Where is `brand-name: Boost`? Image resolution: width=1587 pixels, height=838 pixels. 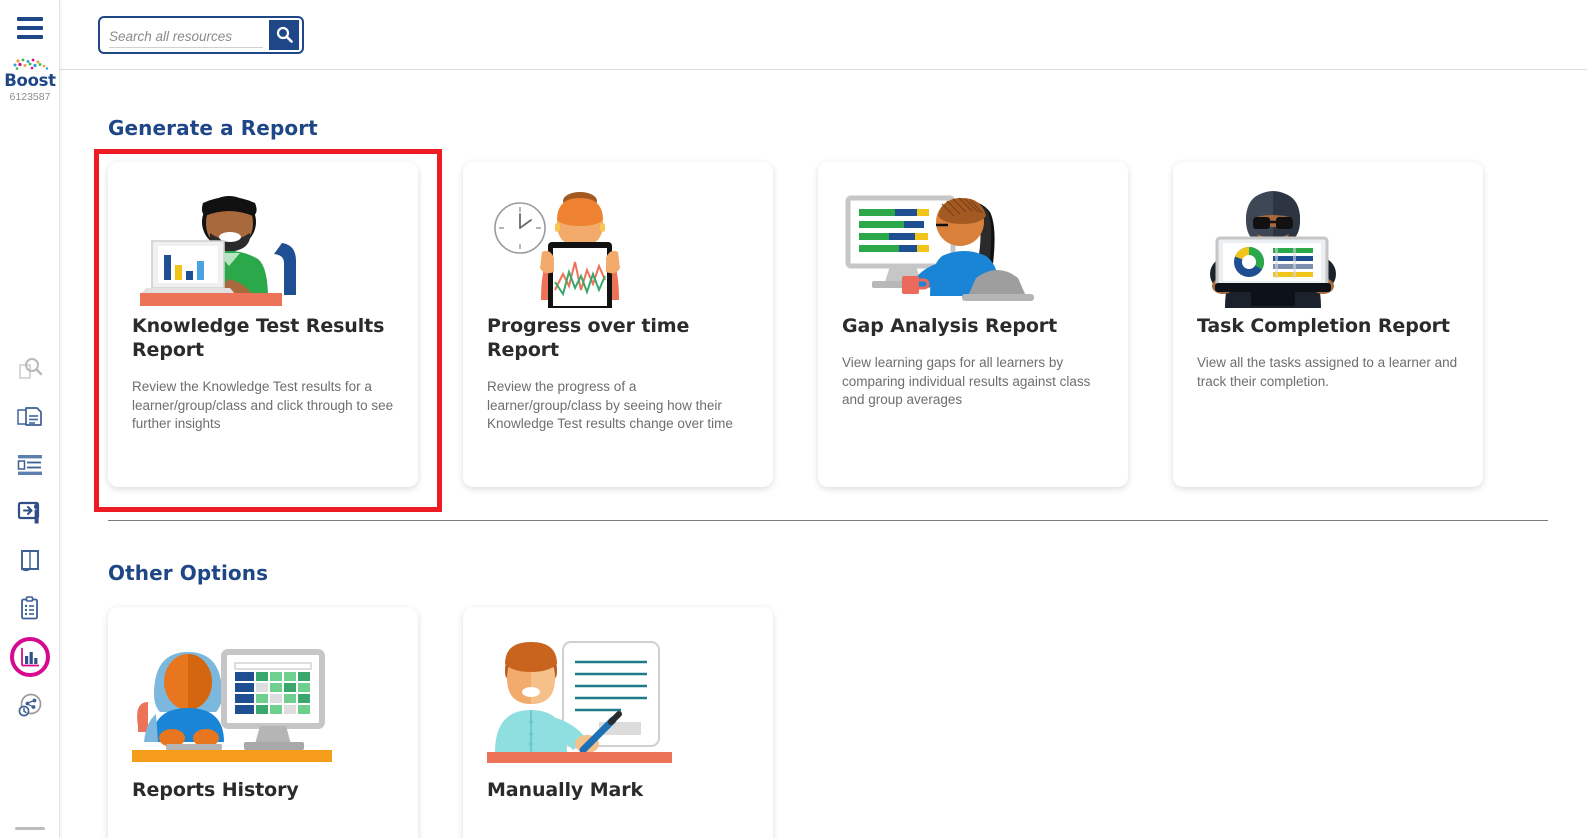 brand-name: Boost is located at coordinates (30, 80).